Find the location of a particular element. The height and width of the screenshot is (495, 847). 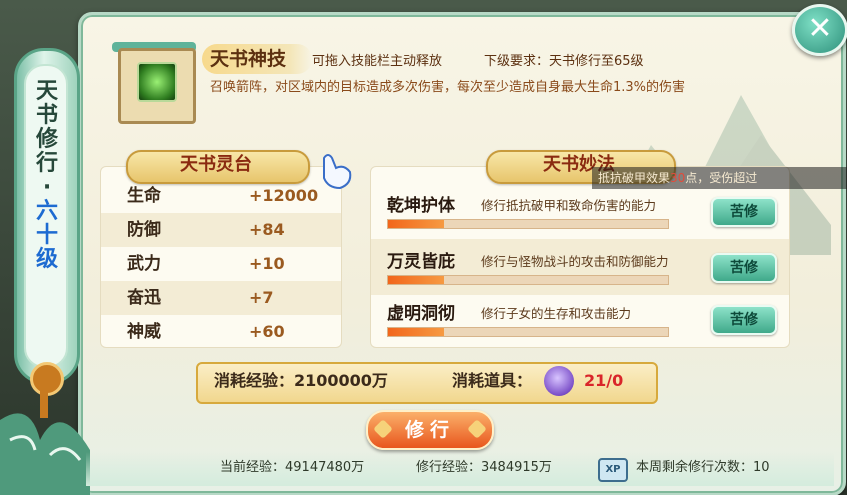

stat-value: +84 is located at coordinates (267, 229).